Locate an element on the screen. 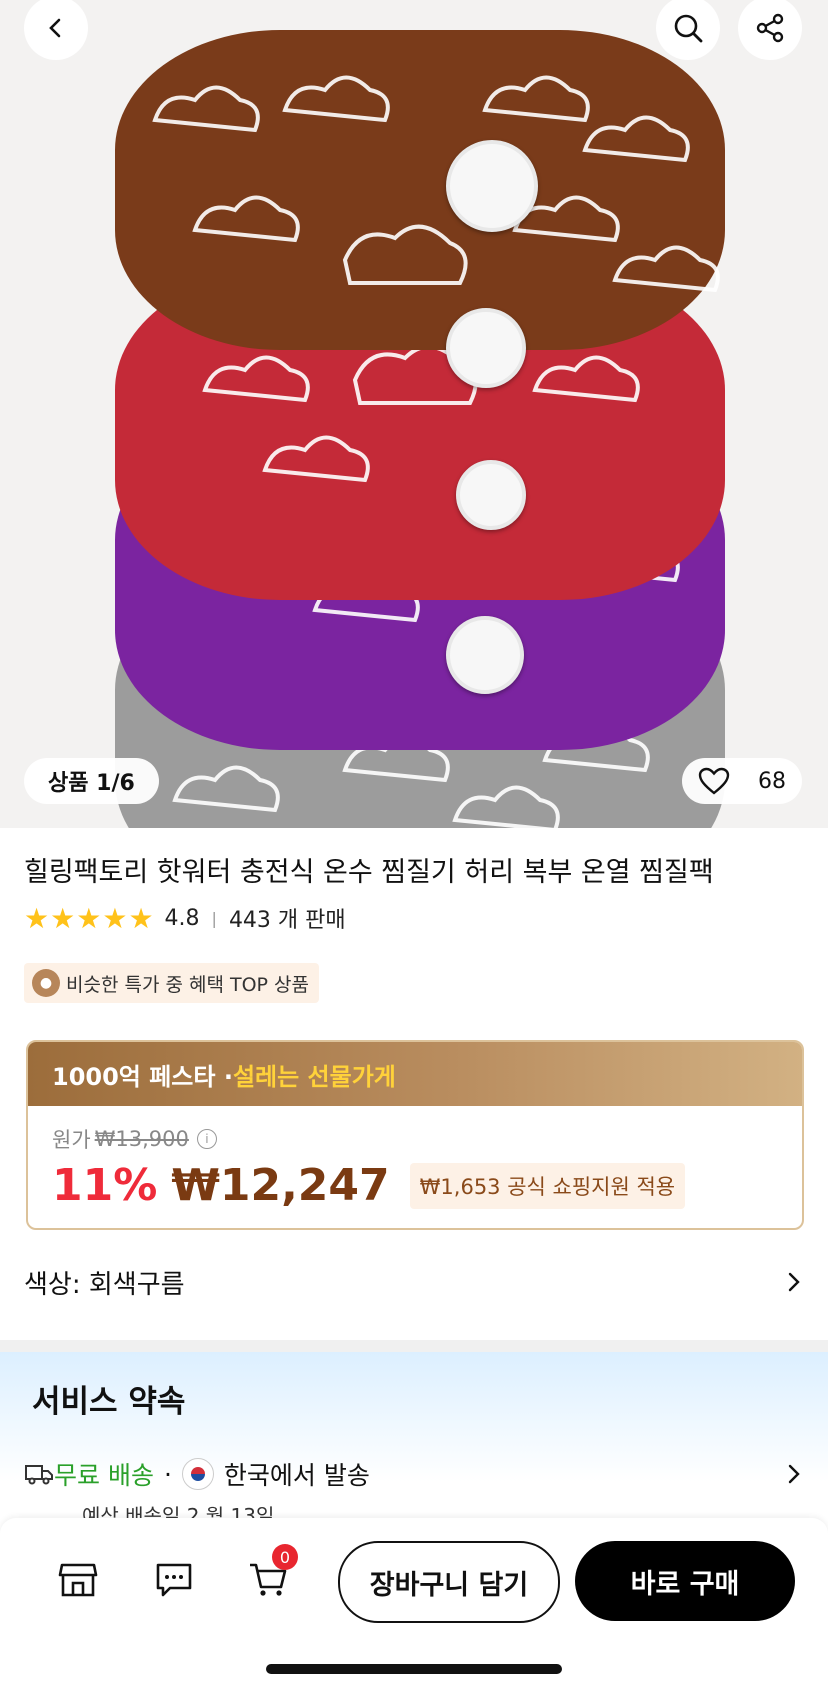  original-price: 원가 ₩13,900 i is located at coordinates (134, 1139).